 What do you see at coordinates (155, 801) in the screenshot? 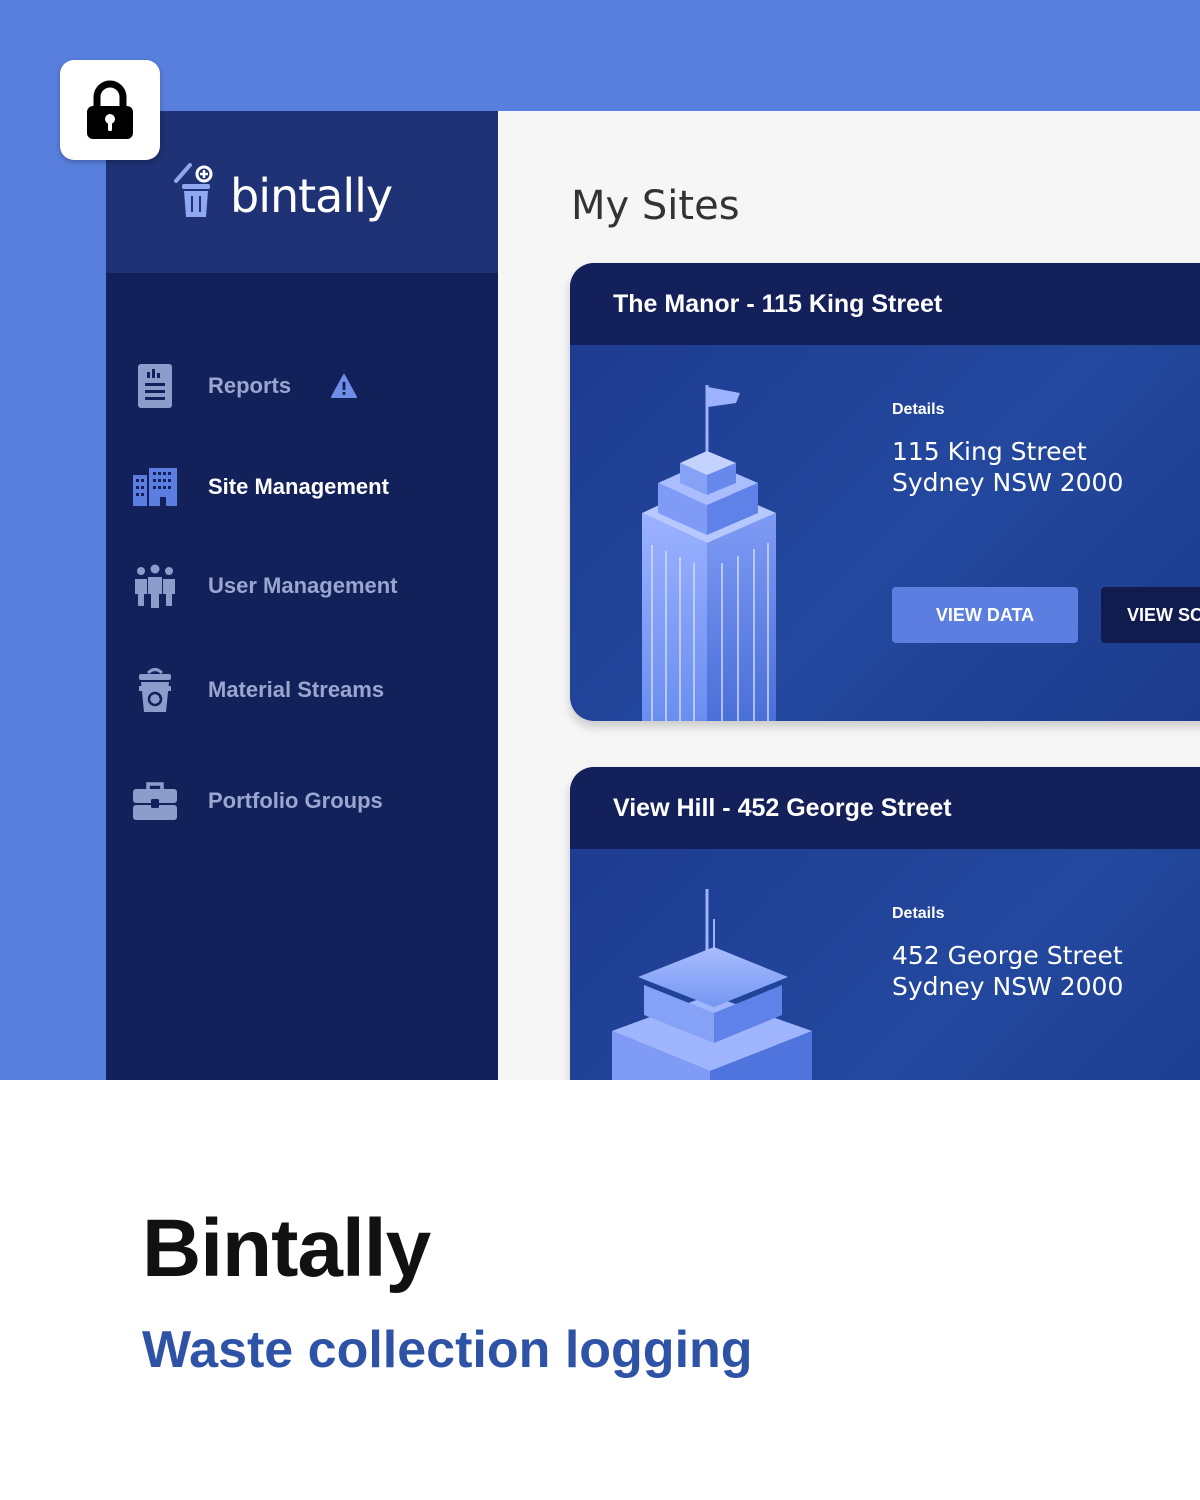
I see `briefcase-icon` at bounding box center [155, 801].